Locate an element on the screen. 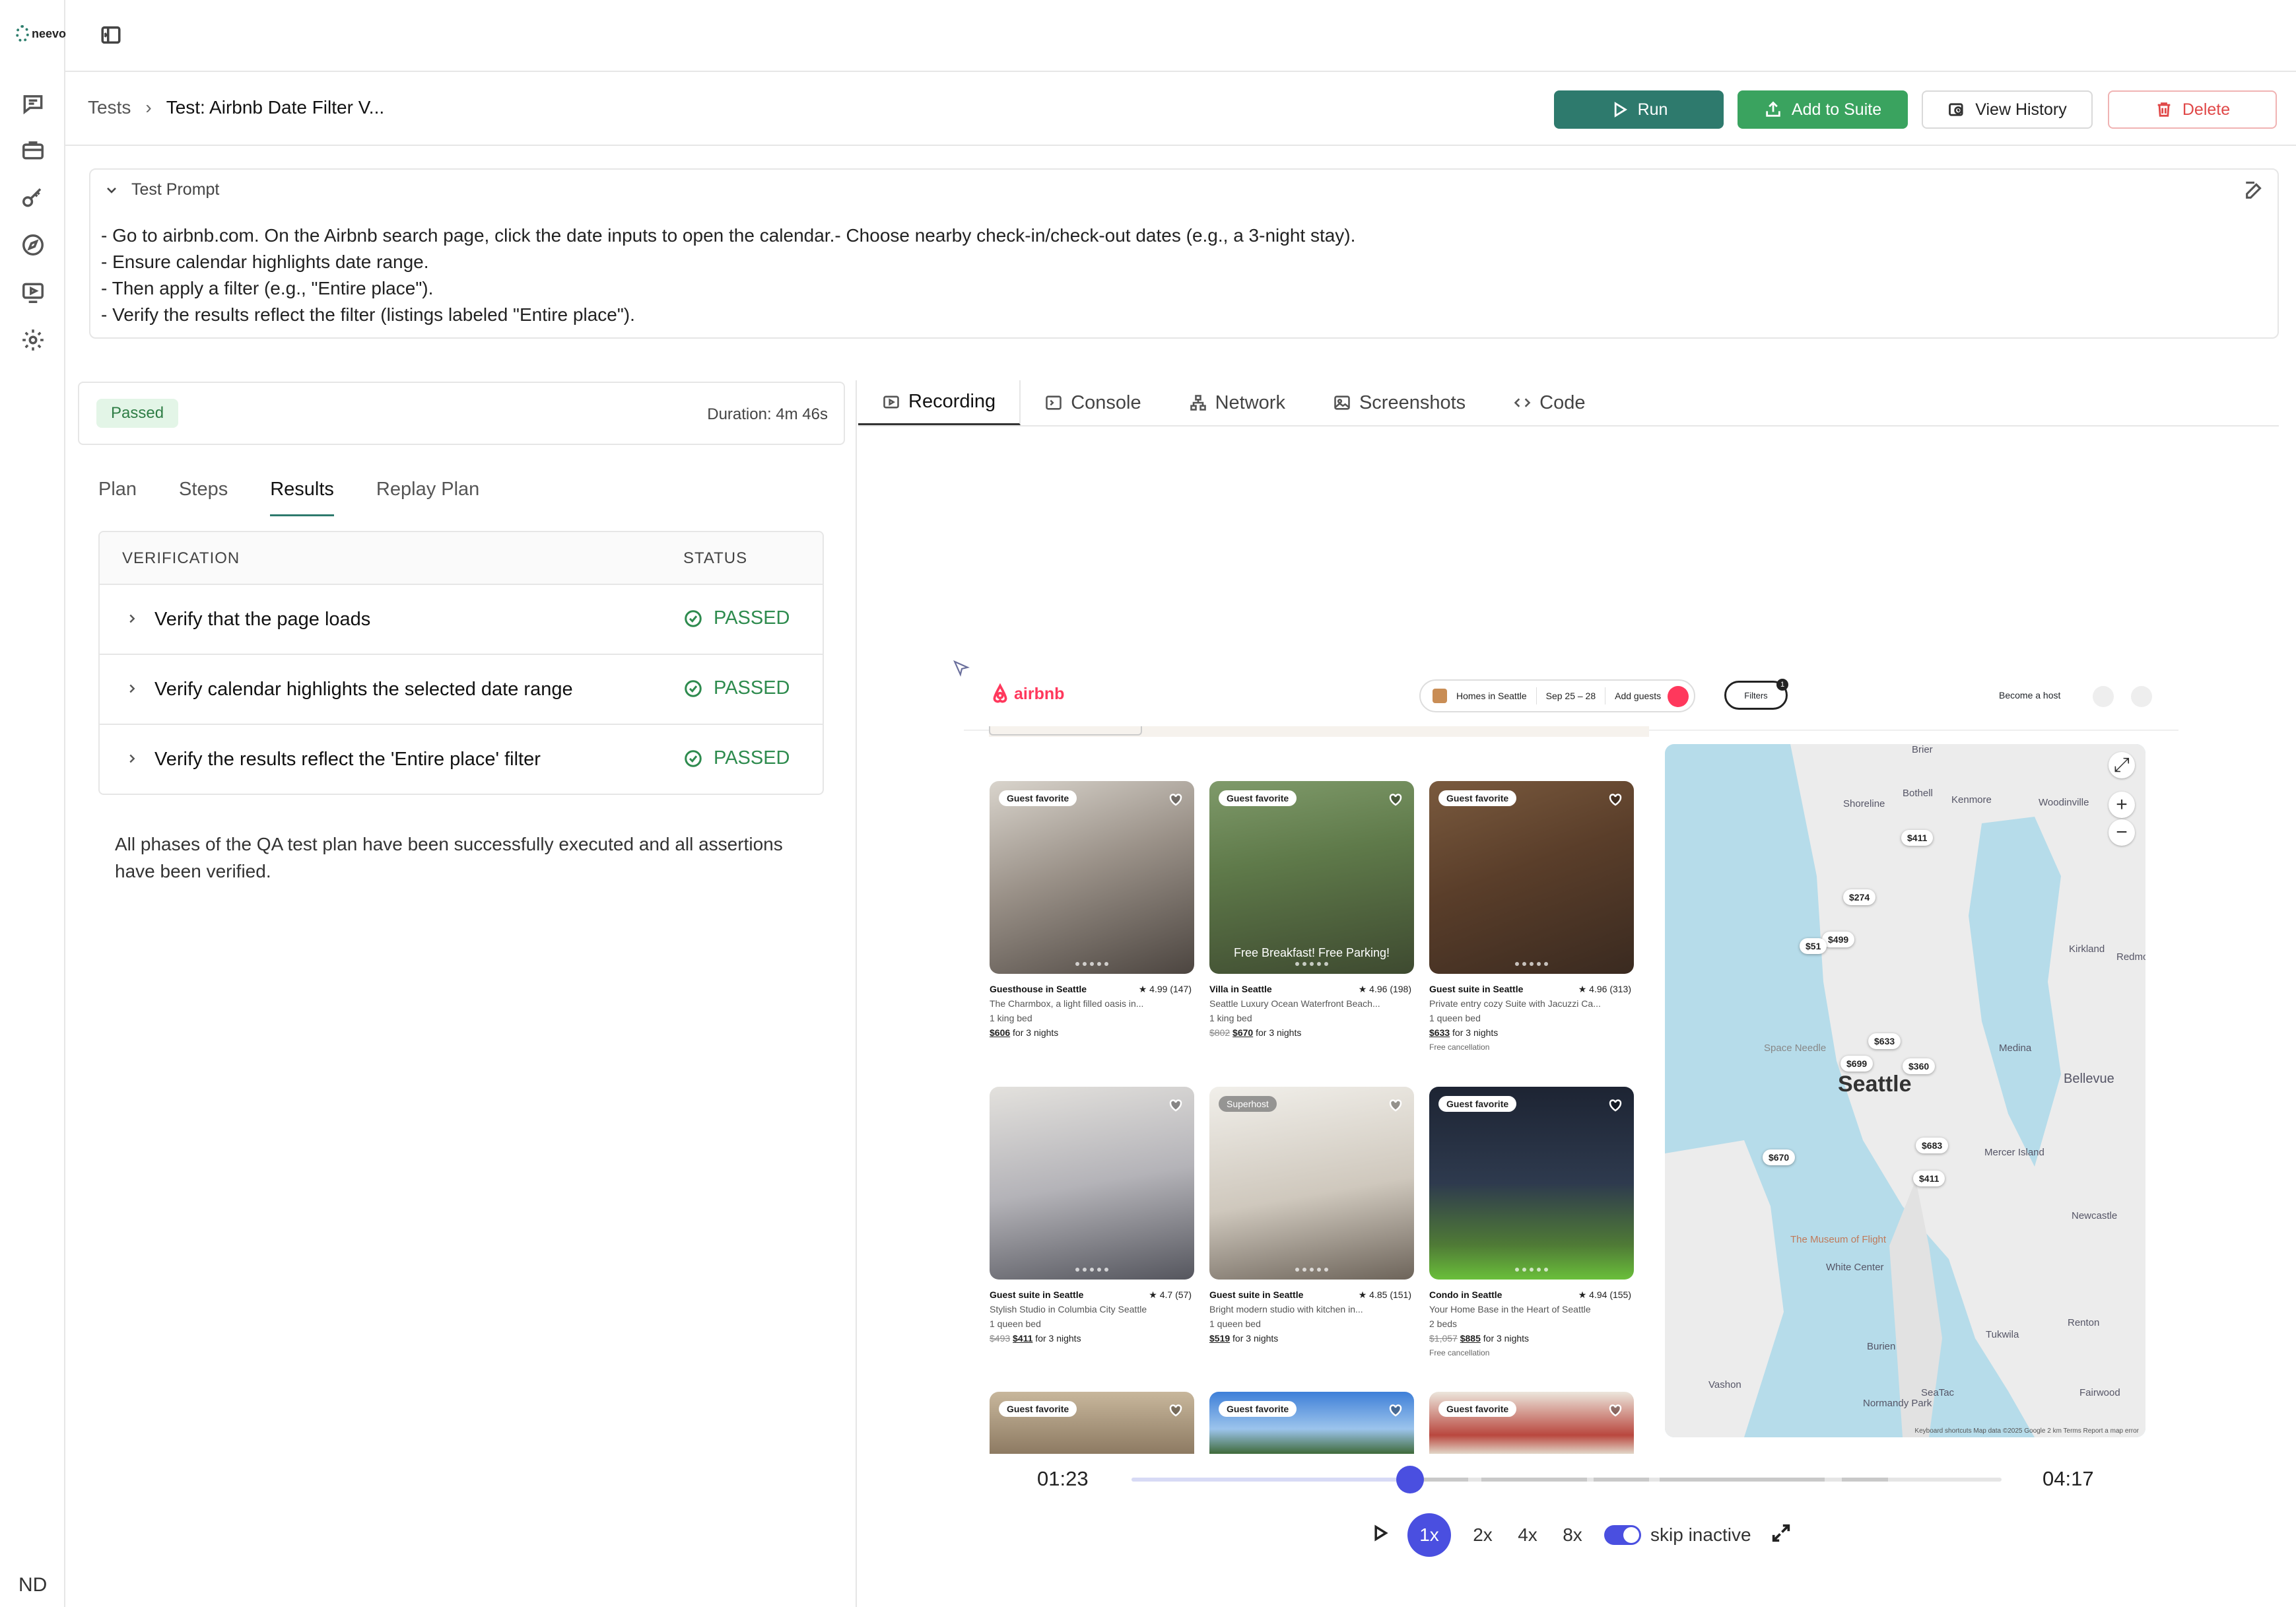 This screenshot has width=2296, height=1607. carousel-dots is located at coordinates (1311, 1270).